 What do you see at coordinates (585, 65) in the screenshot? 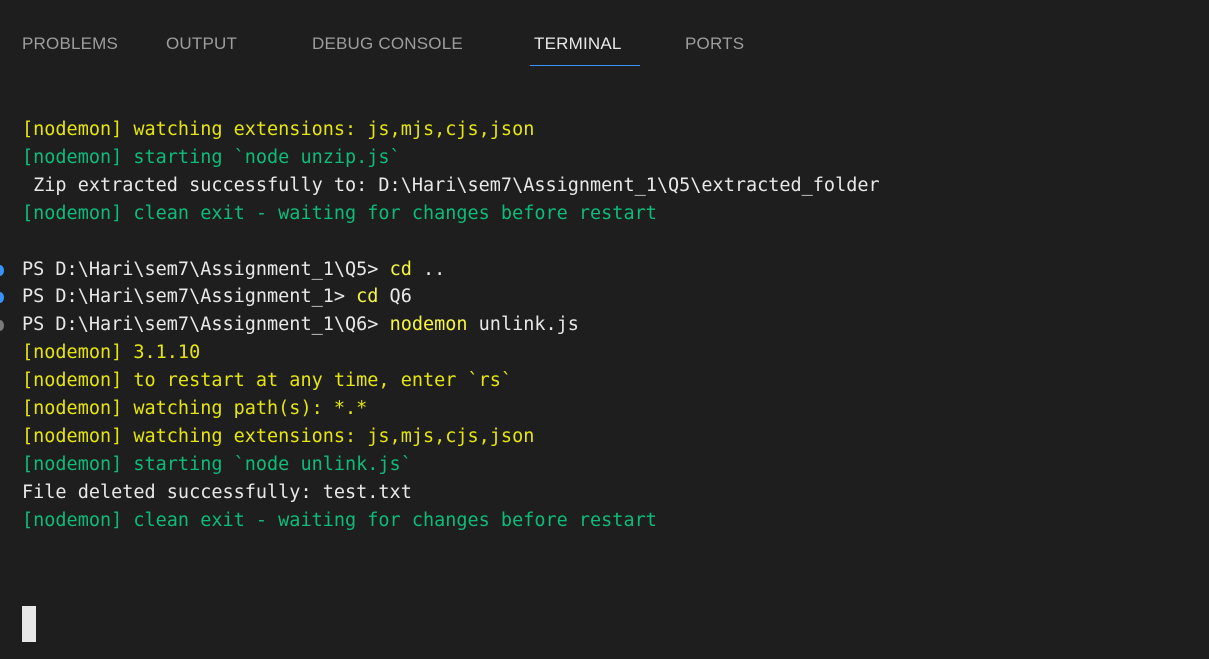
I see `active-tab-indicator` at bounding box center [585, 65].